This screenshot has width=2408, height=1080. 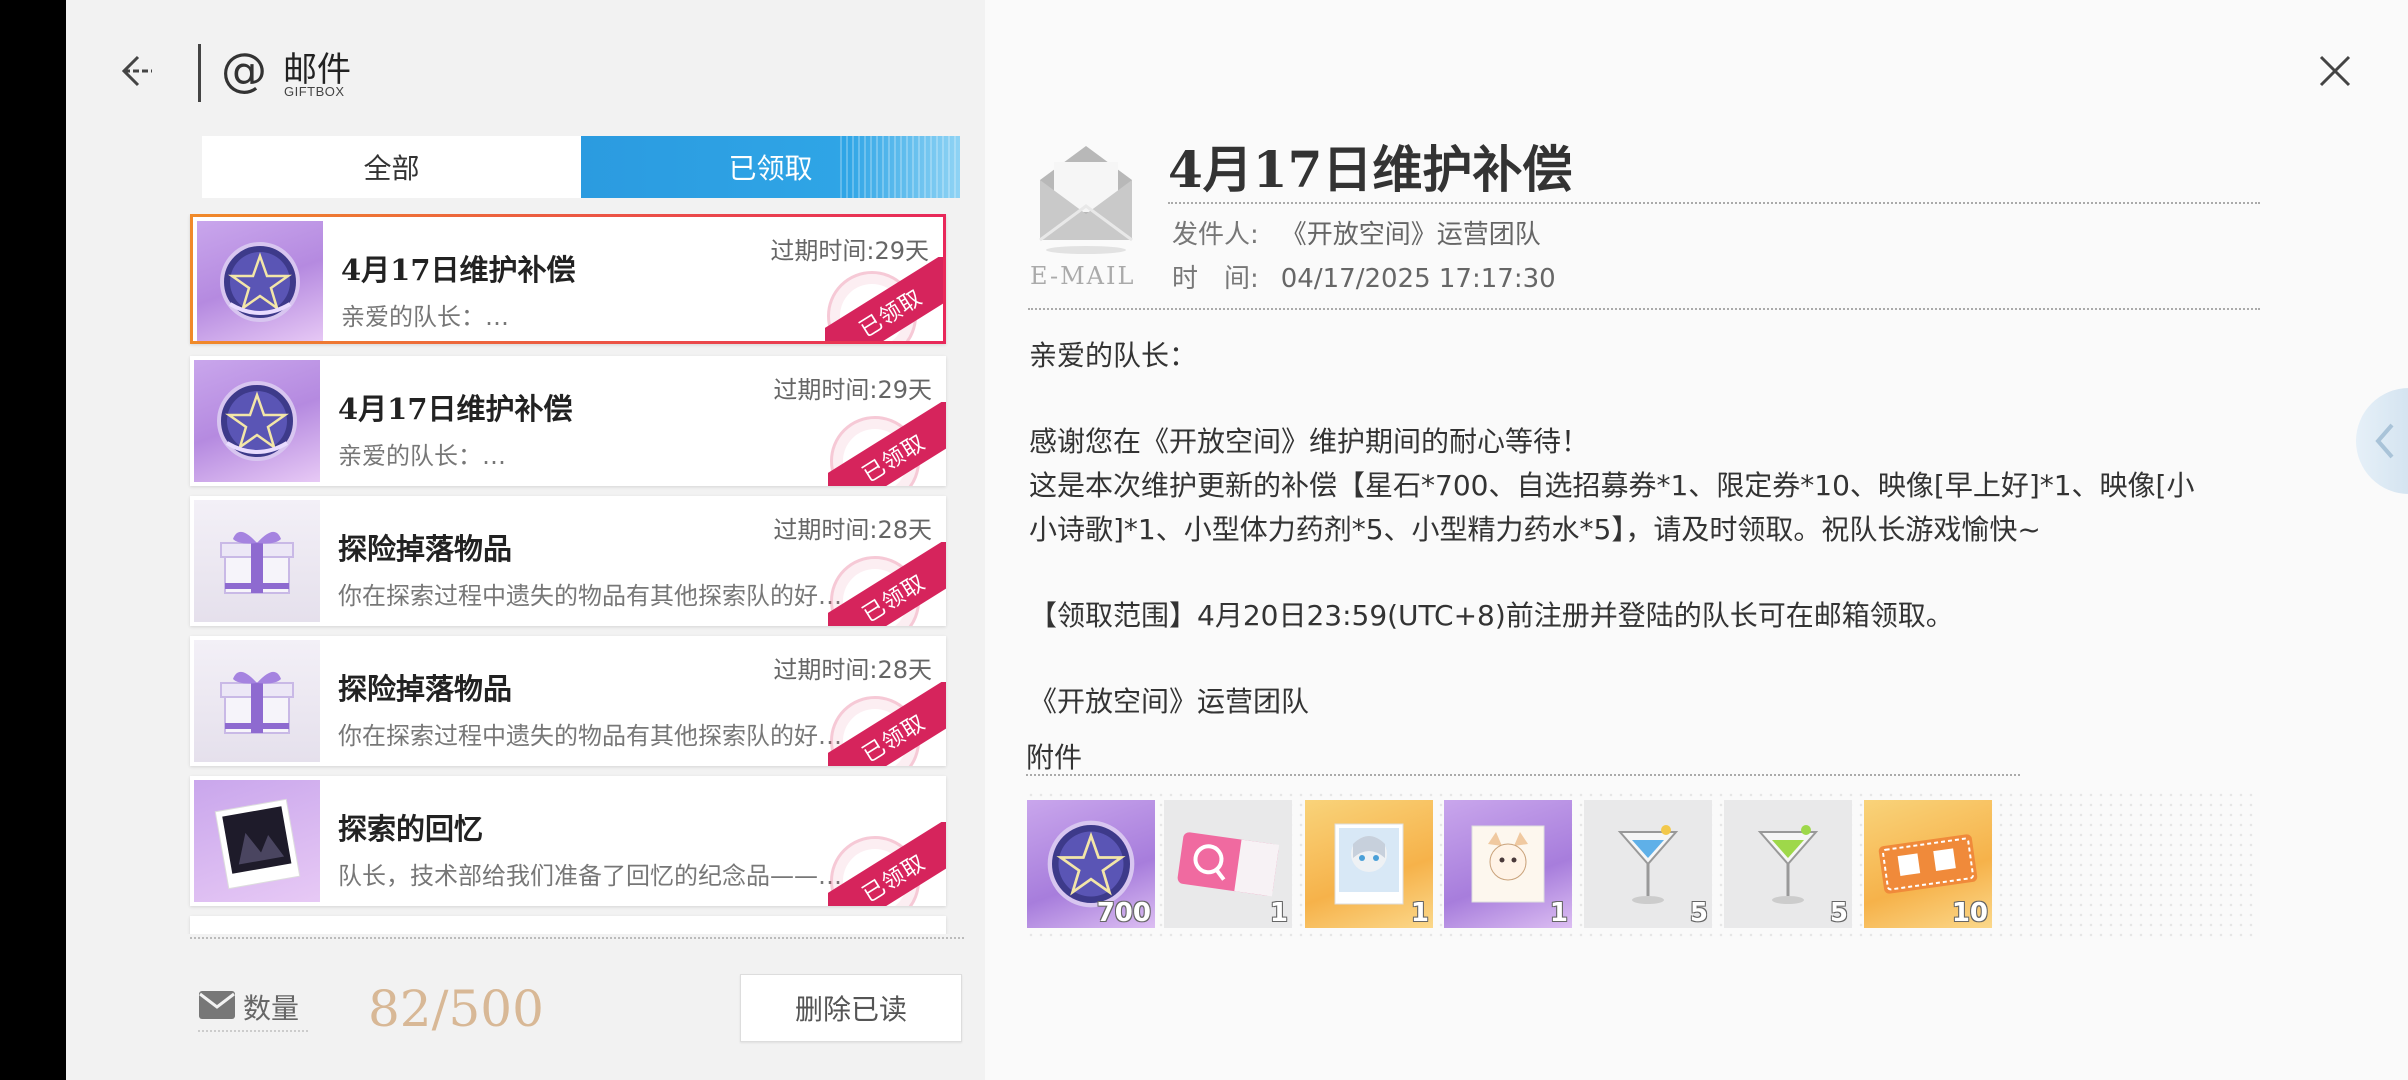 What do you see at coordinates (1523, 775) in the screenshot?
I see `attachments-divider` at bounding box center [1523, 775].